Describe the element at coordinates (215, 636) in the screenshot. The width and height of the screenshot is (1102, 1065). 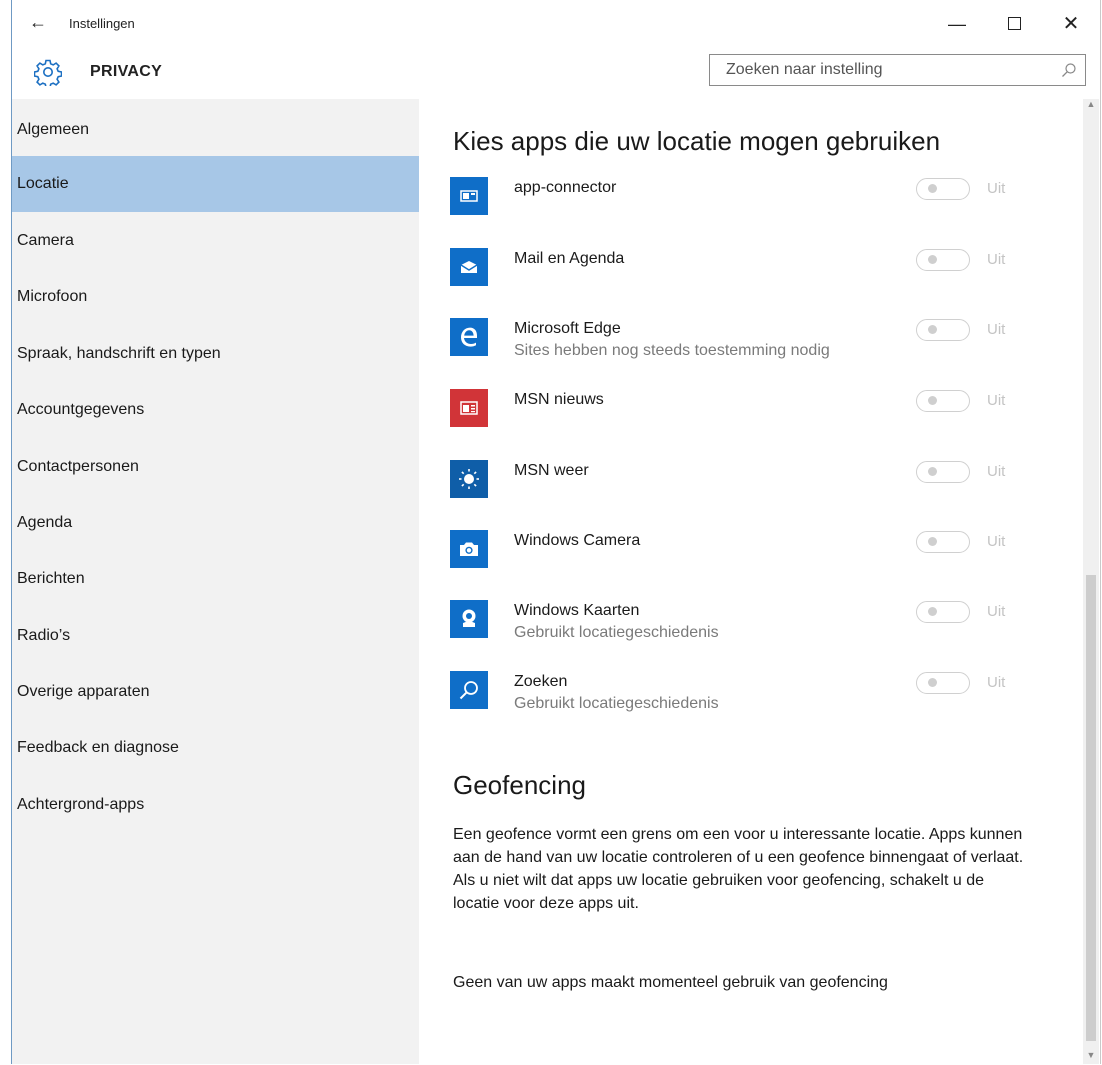
I see `sidebar-item-radios: Radio’s` at that location.